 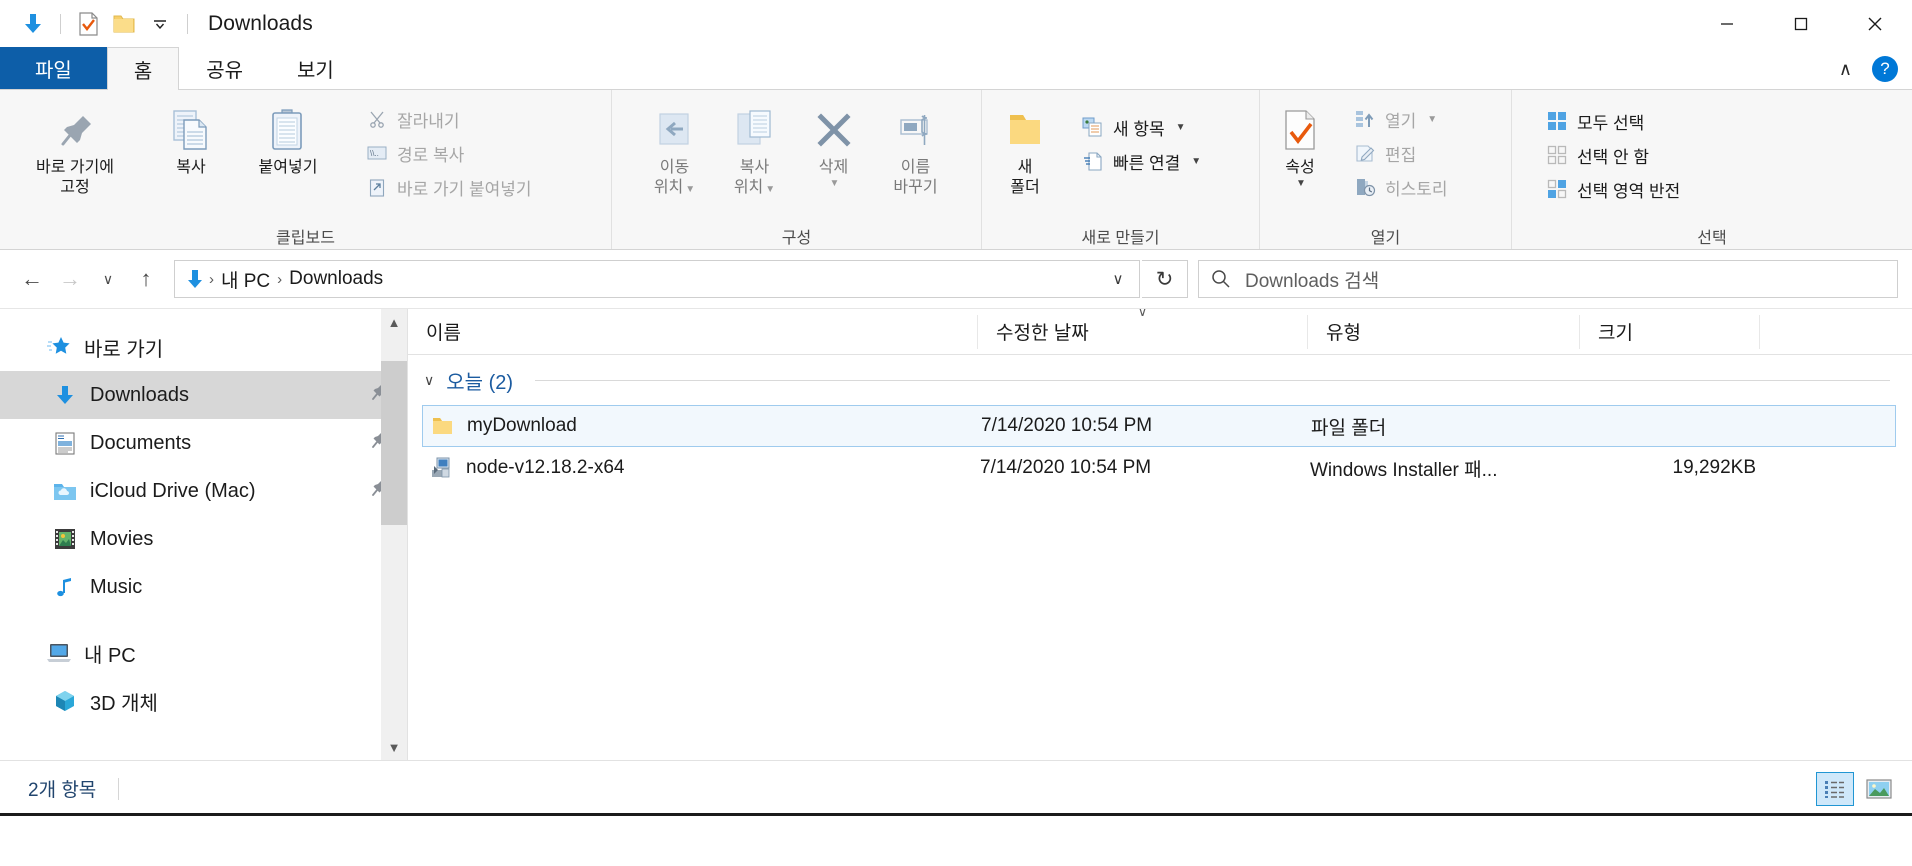 What do you see at coordinates (1300, 184) in the screenshot?
I see `properties-caret: ▼` at bounding box center [1300, 184].